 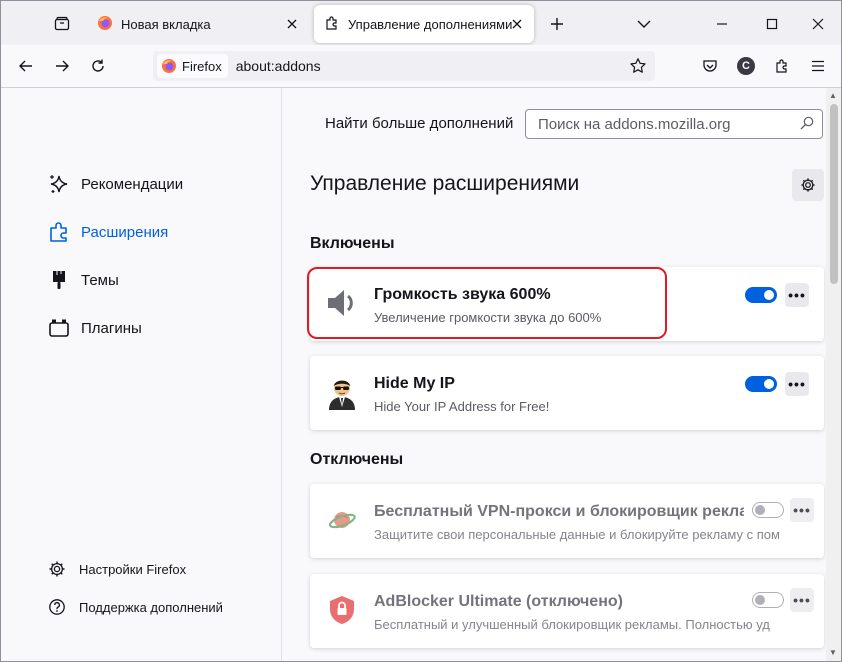 I want to click on page-scrollbar: ▲ ▼, so click(x=833, y=374).